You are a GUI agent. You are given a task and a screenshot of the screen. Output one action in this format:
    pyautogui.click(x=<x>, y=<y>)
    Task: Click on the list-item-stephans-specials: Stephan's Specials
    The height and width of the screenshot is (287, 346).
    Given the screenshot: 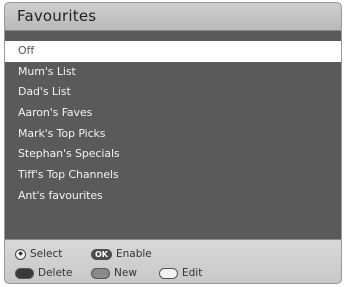 What is the action you would take?
    pyautogui.click(x=173, y=154)
    